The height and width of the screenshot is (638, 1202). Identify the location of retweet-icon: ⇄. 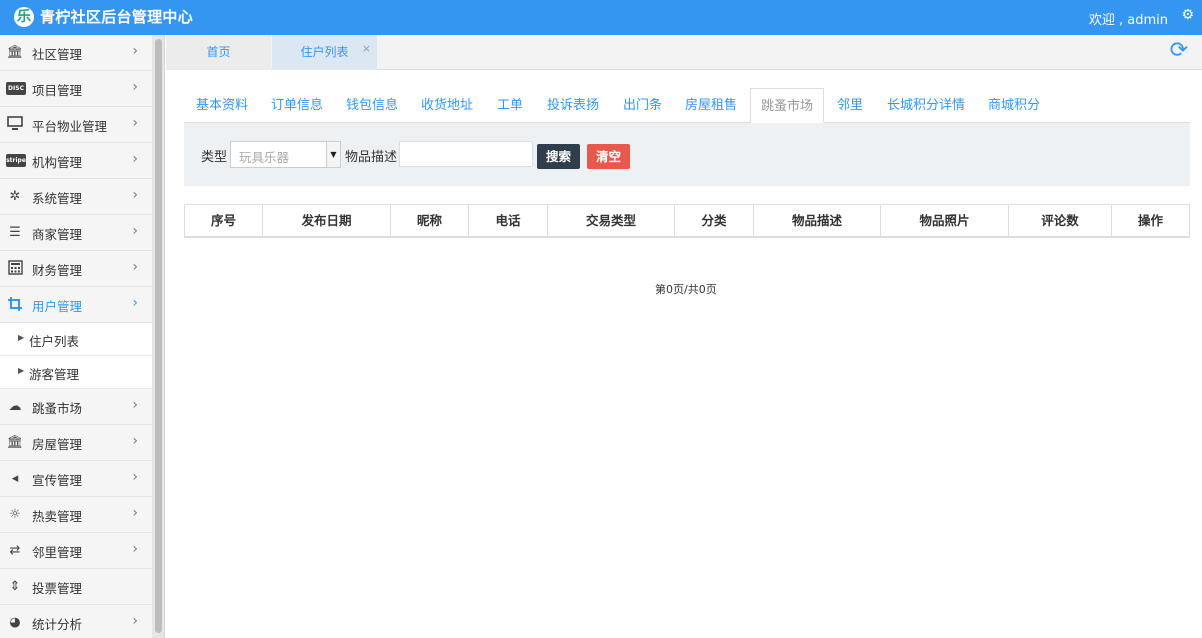
(15, 550).